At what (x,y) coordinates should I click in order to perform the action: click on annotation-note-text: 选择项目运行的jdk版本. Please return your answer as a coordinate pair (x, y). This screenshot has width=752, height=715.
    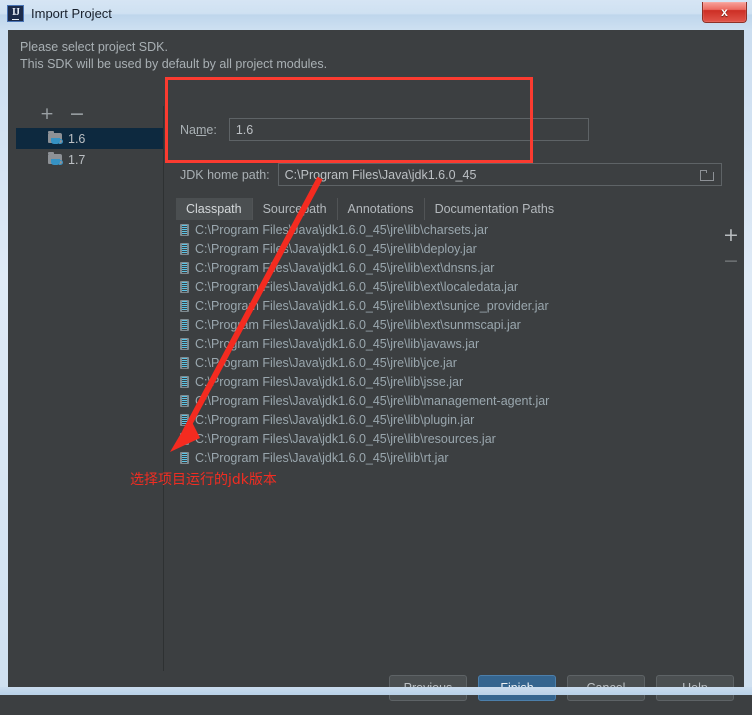
    Looking at the image, I should click on (203, 480).